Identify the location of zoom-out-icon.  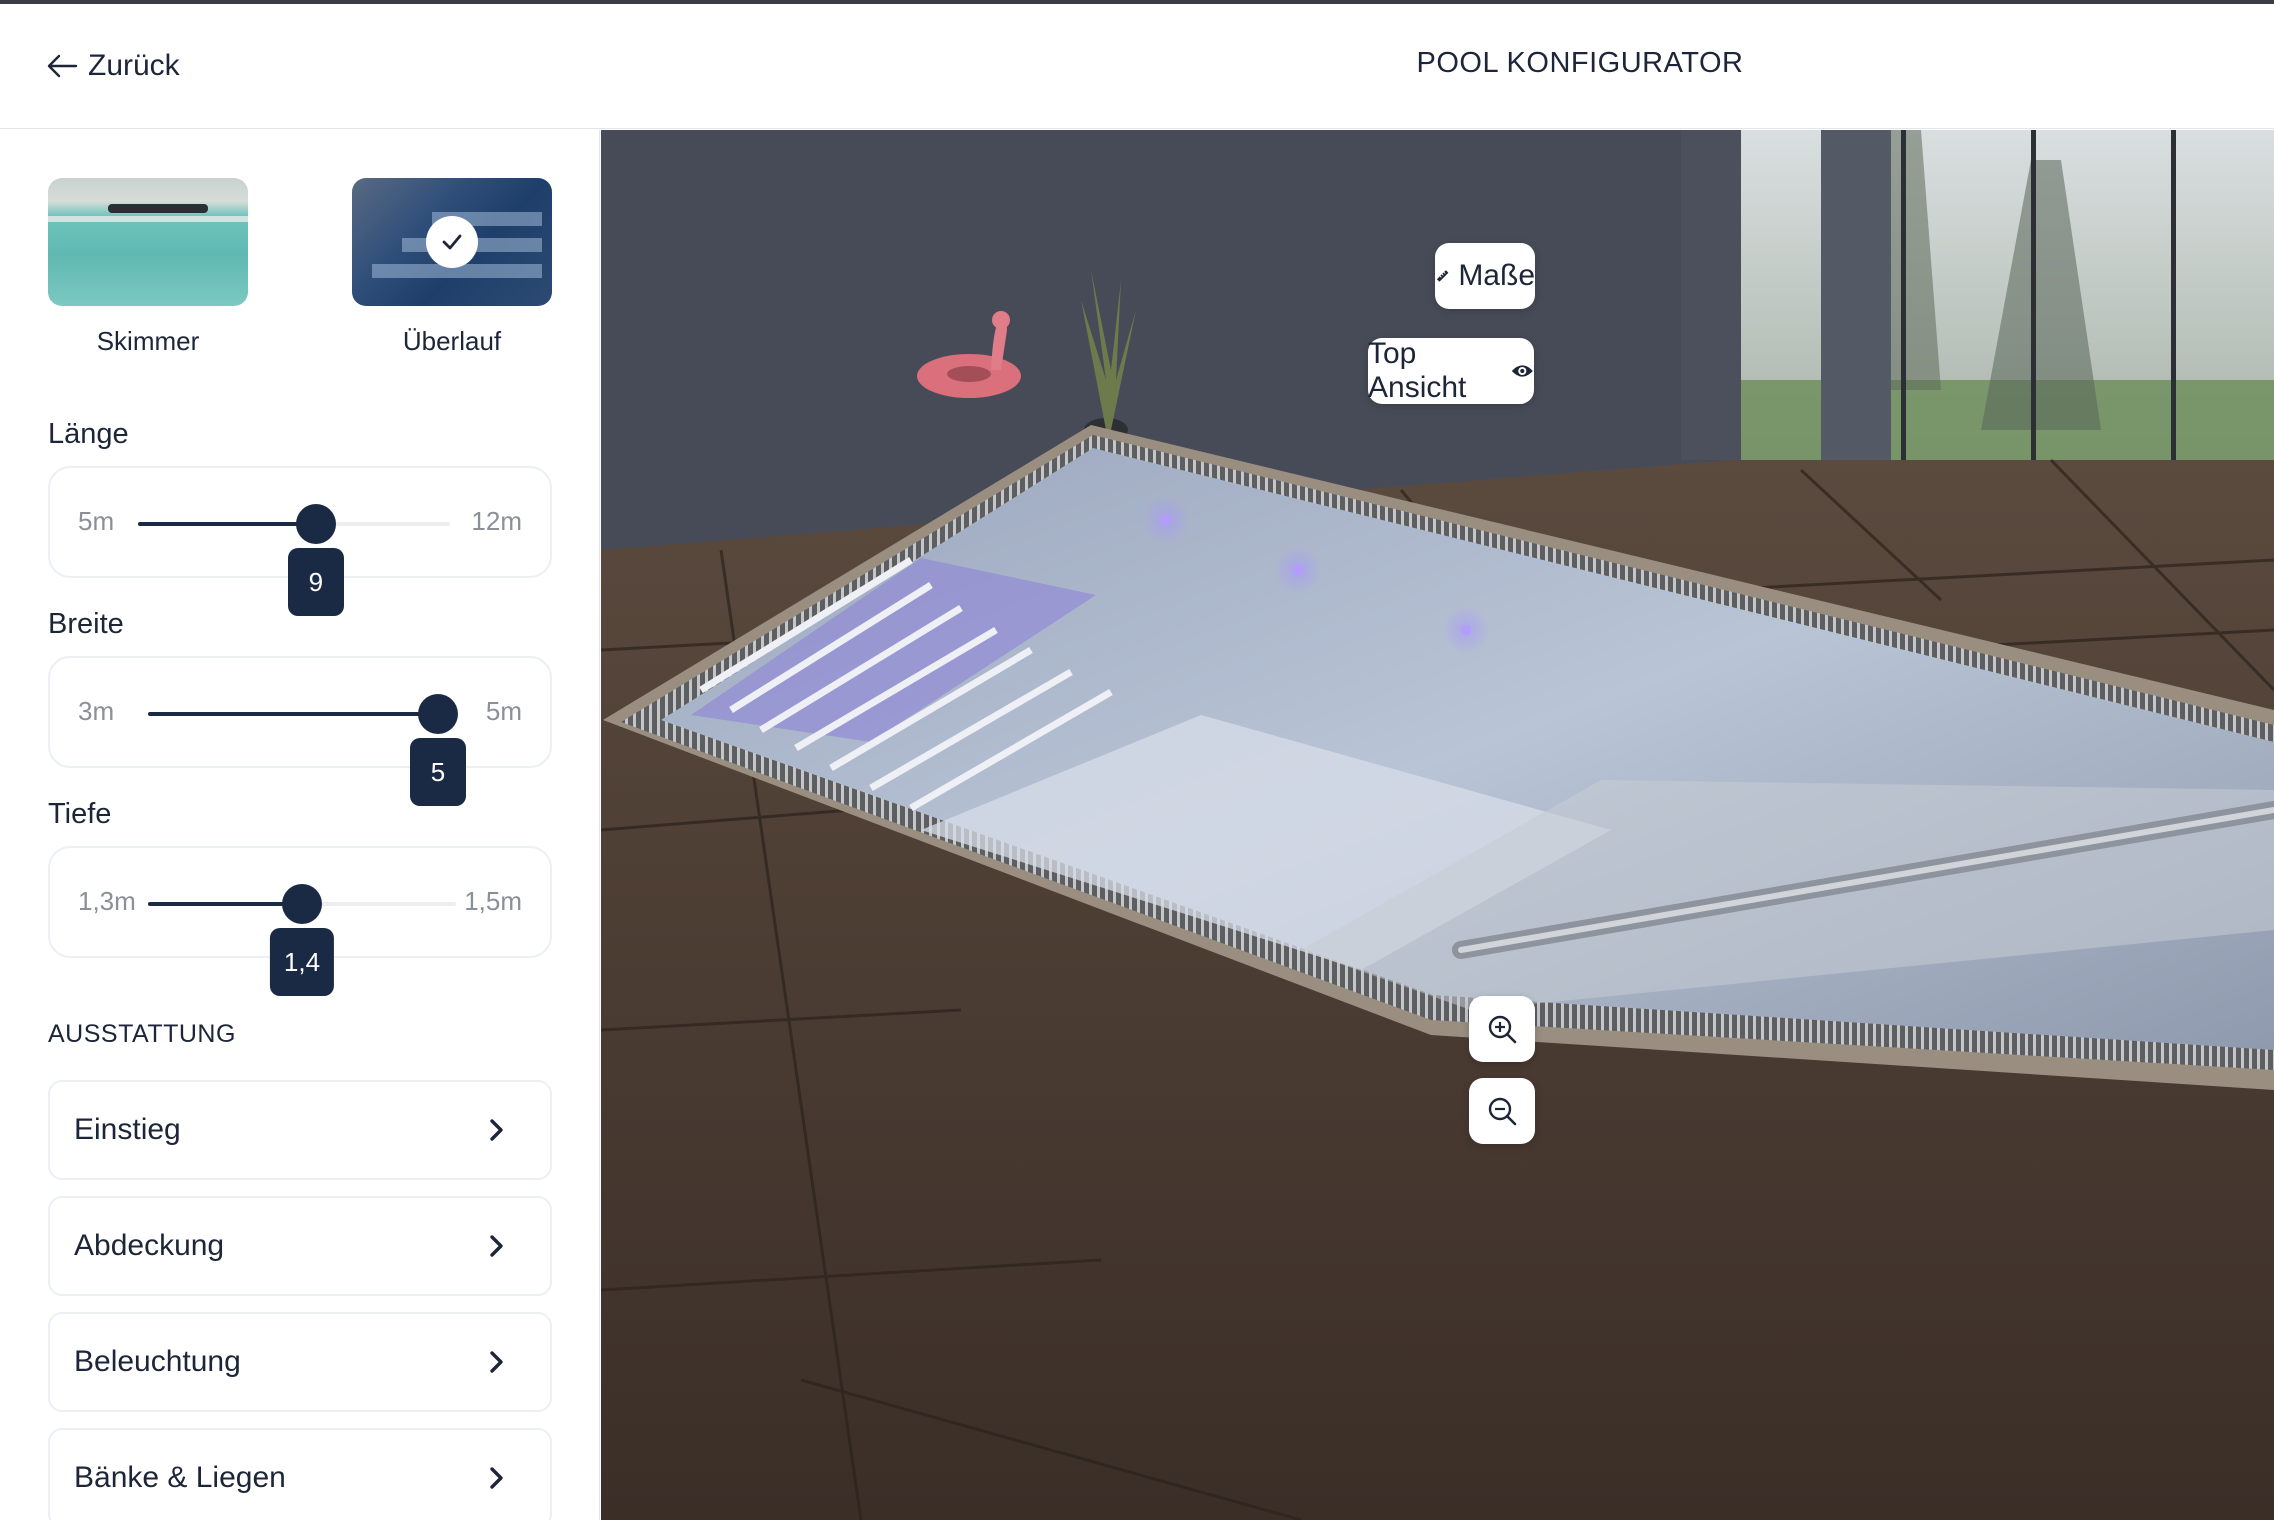
(1502, 1111).